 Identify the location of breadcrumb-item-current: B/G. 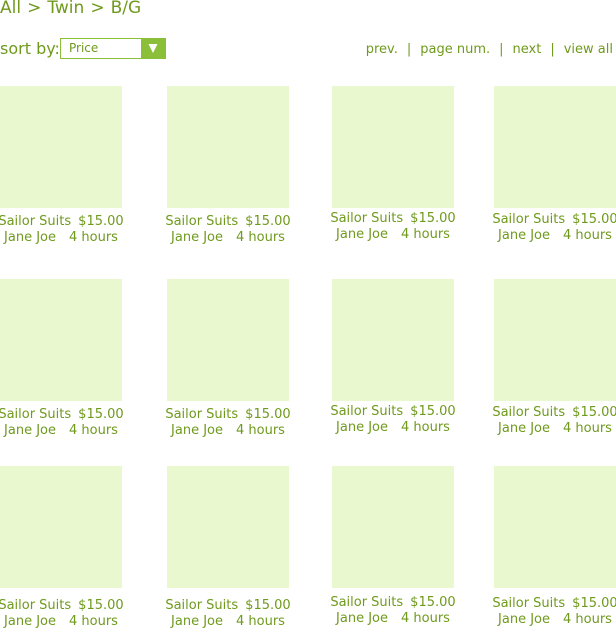
(126, 9).